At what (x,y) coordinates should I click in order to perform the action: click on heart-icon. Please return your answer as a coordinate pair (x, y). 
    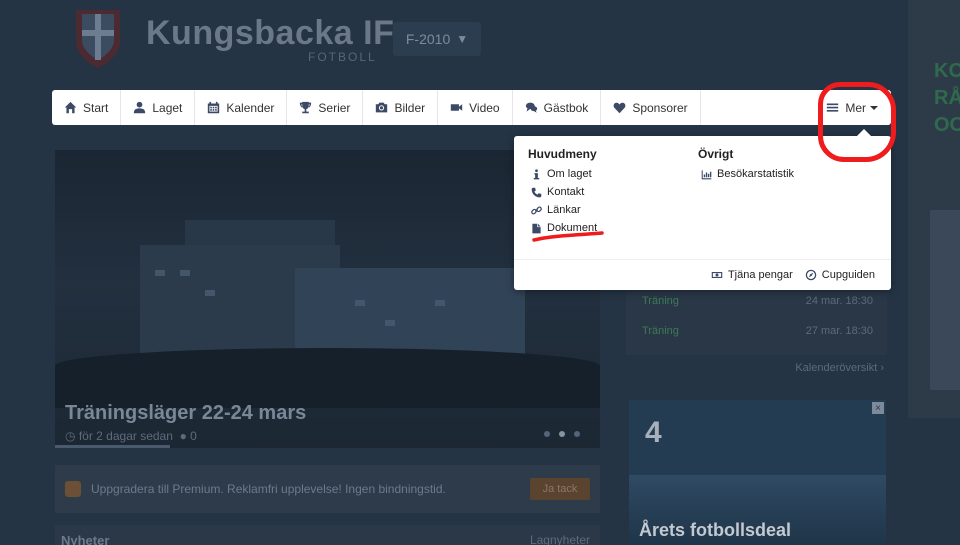
    Looking at the image, I should click on (619, 108).